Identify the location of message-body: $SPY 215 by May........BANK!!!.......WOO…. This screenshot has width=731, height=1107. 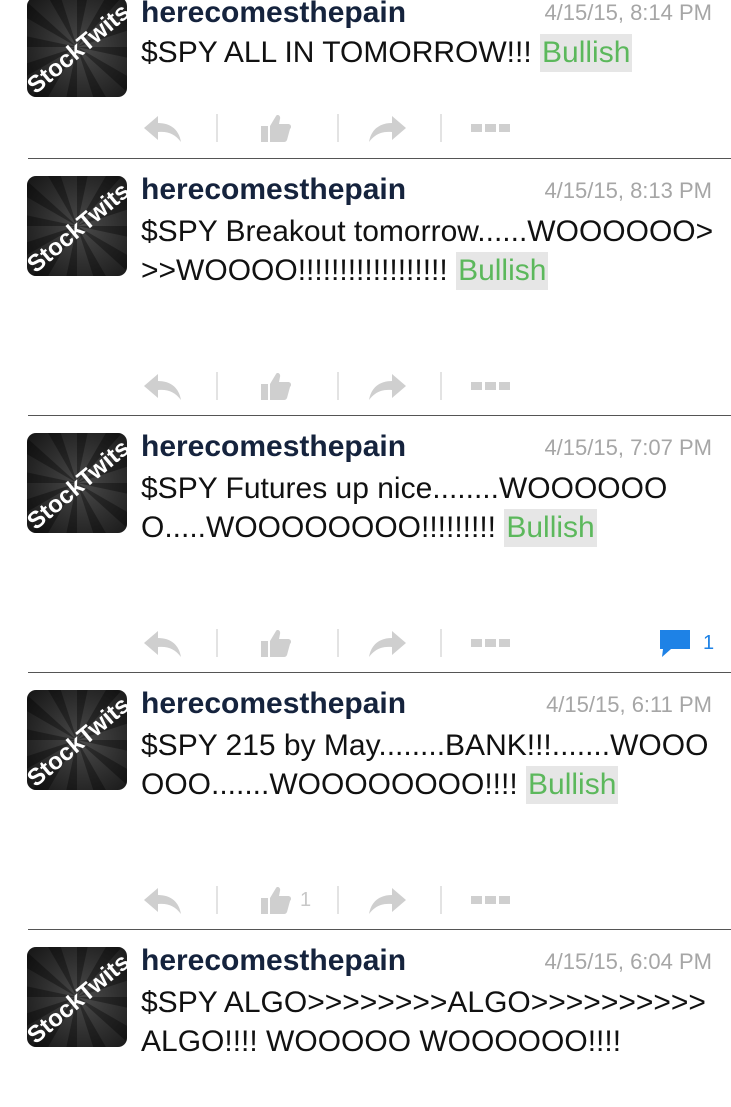
(428, 765).